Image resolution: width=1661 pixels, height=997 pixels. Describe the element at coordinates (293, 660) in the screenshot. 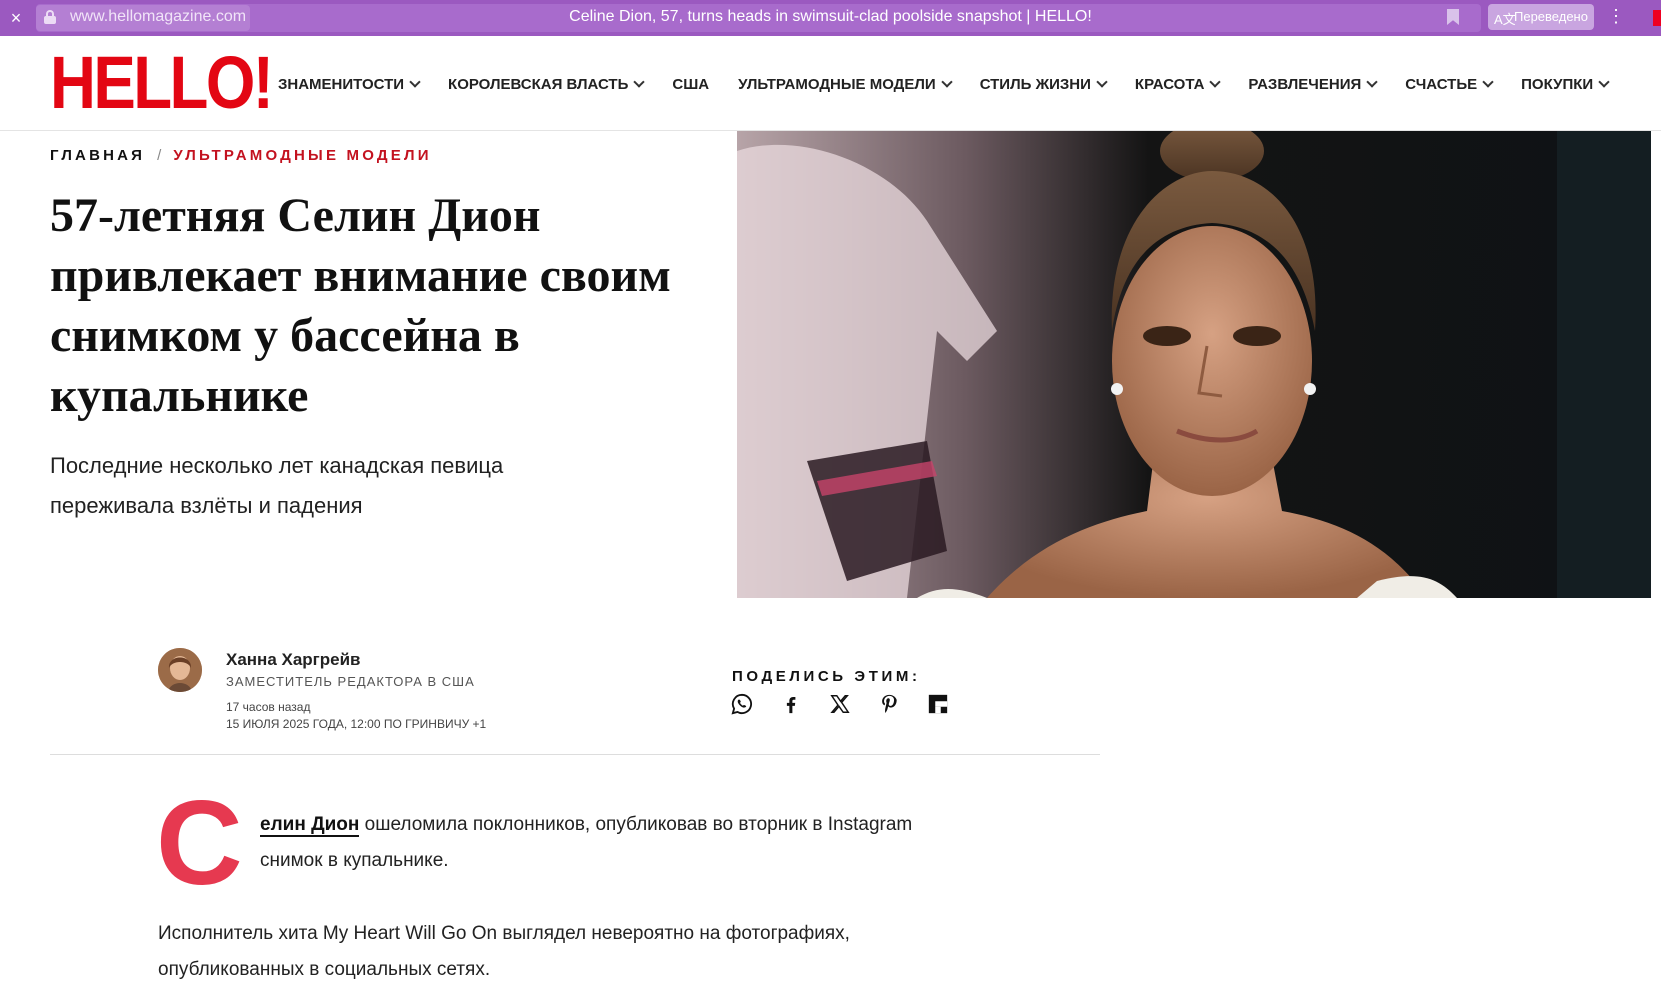

I see `author-name: Ханна Харгрейв` at that location.